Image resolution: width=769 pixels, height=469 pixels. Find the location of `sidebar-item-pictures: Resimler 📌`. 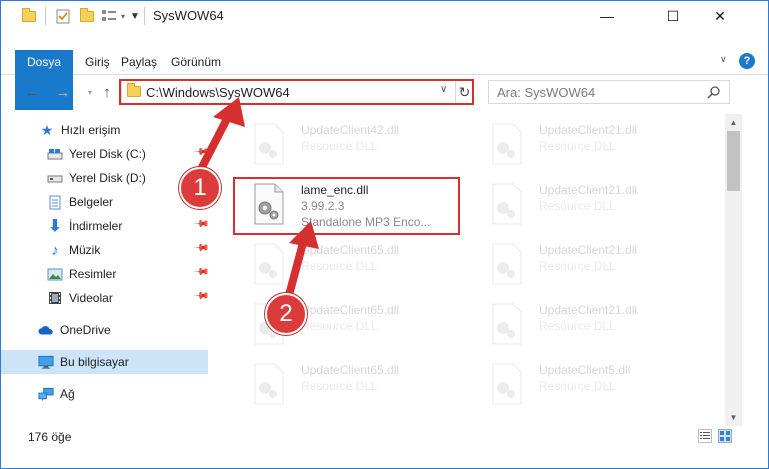

sidebar-item-pictures: Resimler 📌 is located at coordinates (105, 274).